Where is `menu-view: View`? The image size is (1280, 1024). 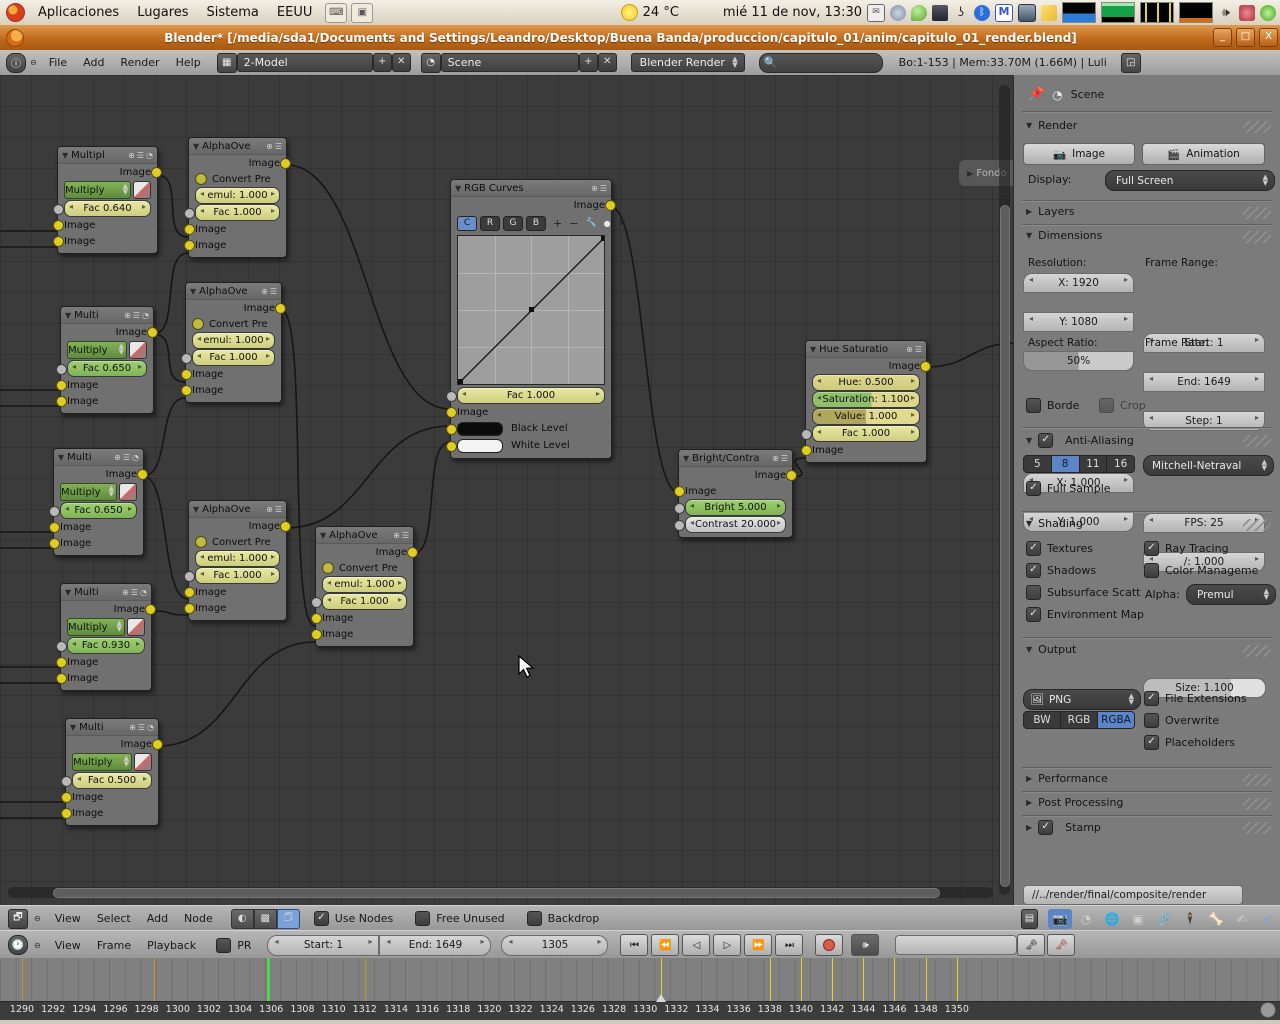
menu-view: View is located at coordinates (68, 918).